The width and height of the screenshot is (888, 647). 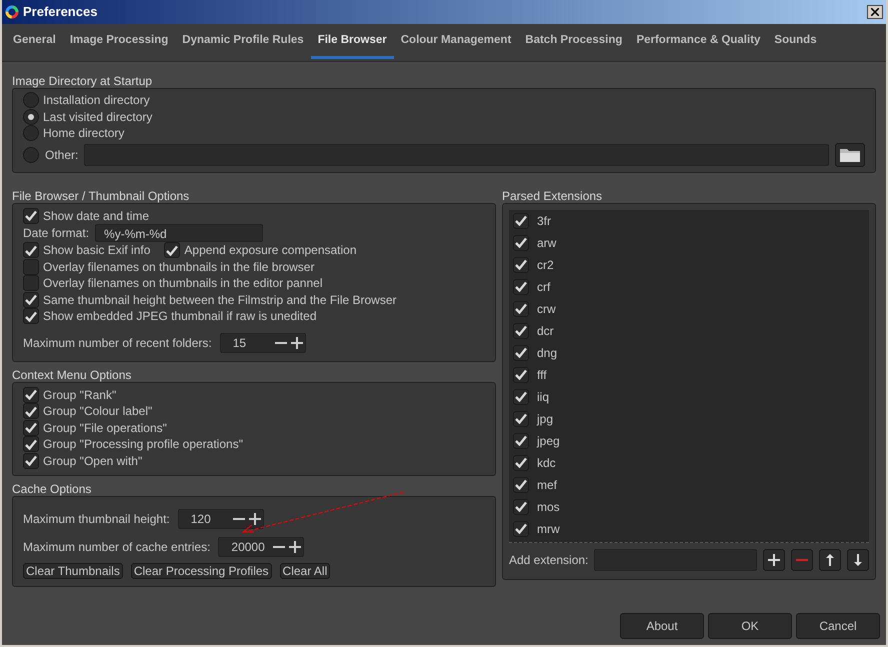 What do you see at coordinates (838, 626) in the screenshot?
I see `dialog-button: Cancel` at bounding box center [838, 626].